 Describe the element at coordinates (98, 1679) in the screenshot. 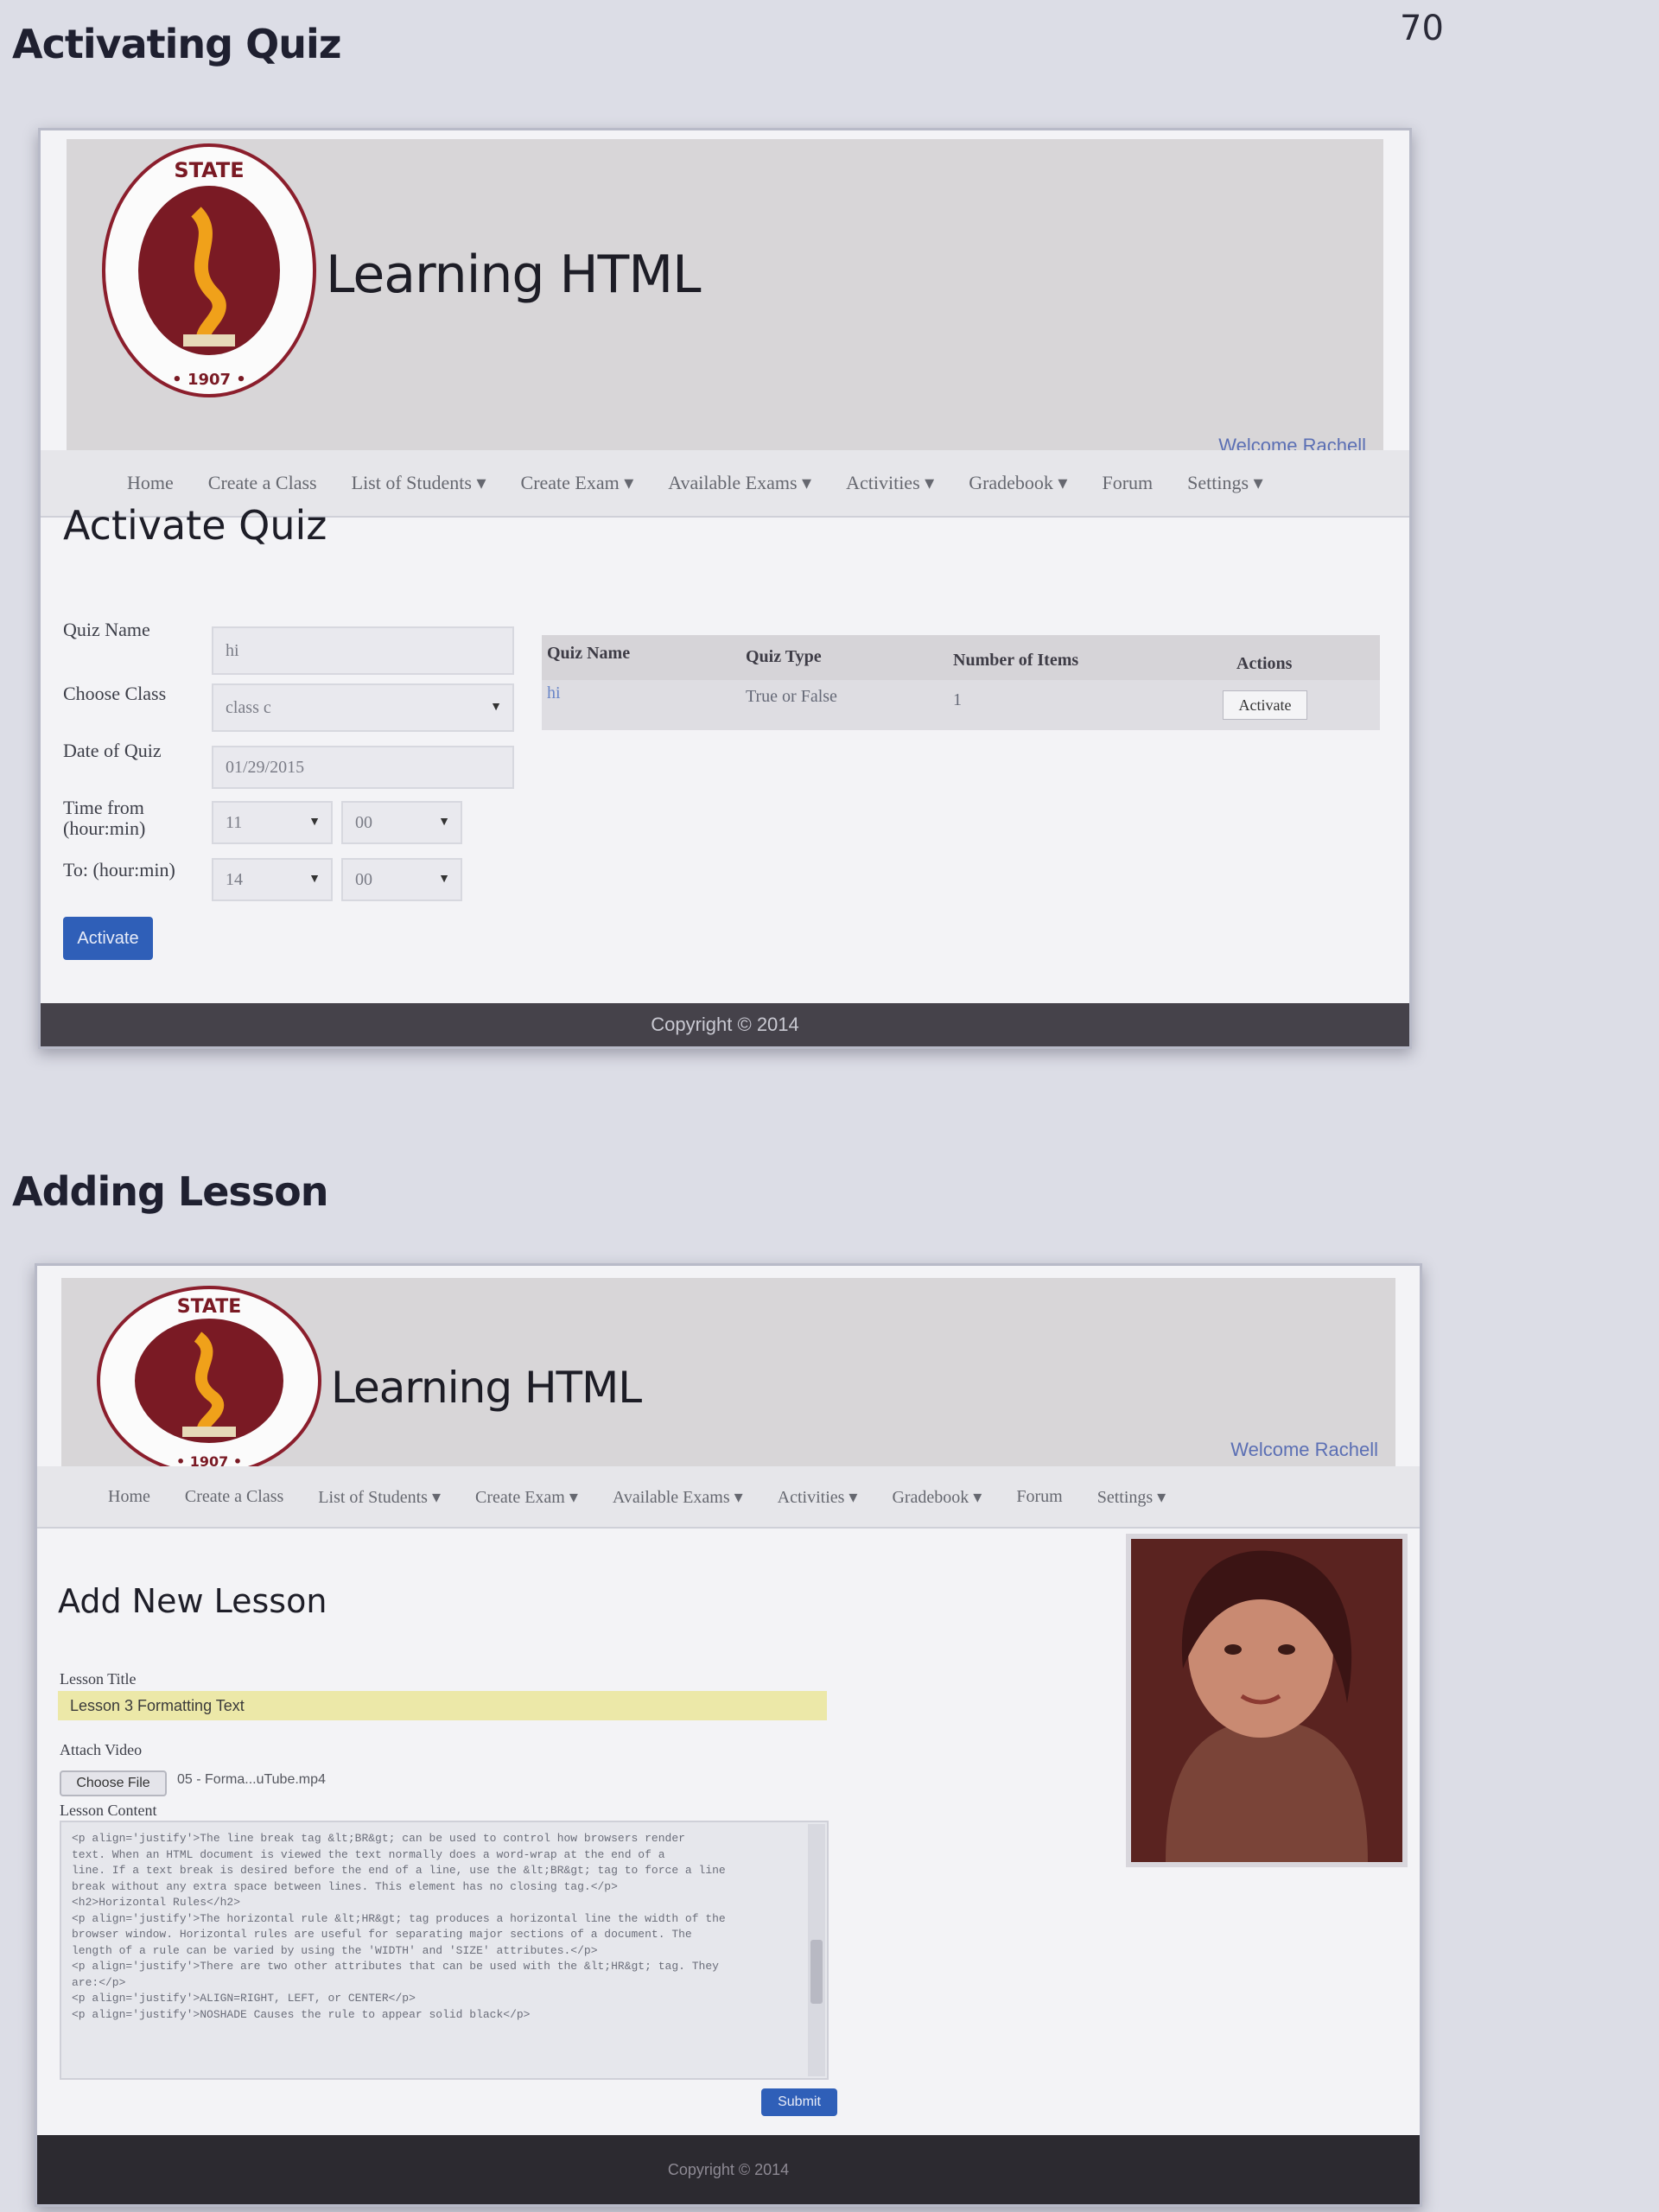

I see `lesson-title-label: Lesson Title` at that location.